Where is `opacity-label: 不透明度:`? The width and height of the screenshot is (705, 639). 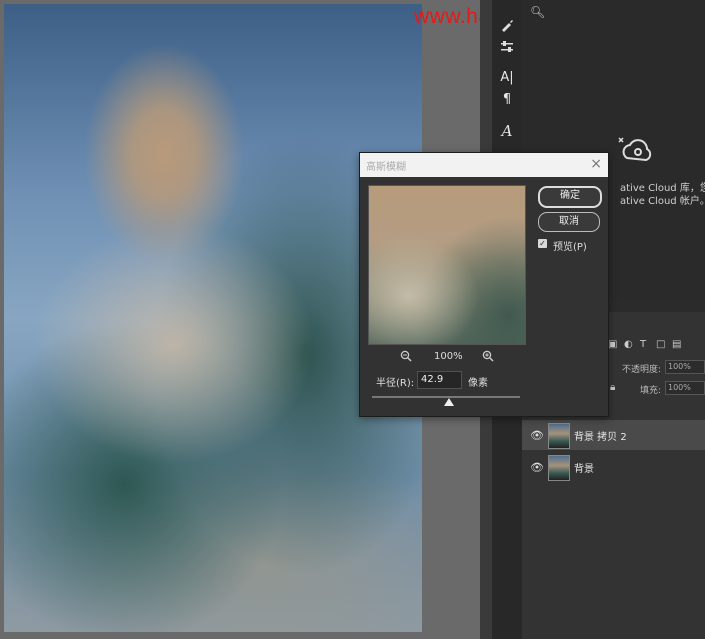 opacity-label: 不透明度: is located at coordinates (642, 370).